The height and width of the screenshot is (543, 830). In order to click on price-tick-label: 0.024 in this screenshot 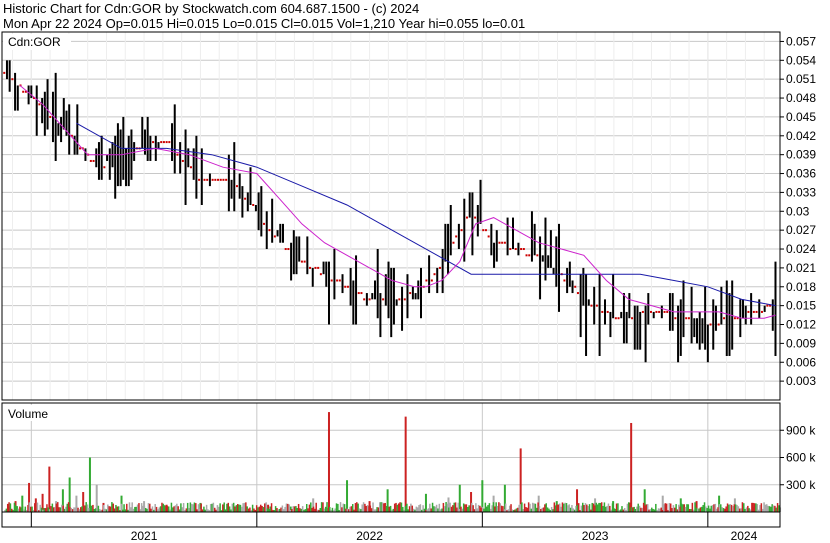, I will do `click(801, 249)`.